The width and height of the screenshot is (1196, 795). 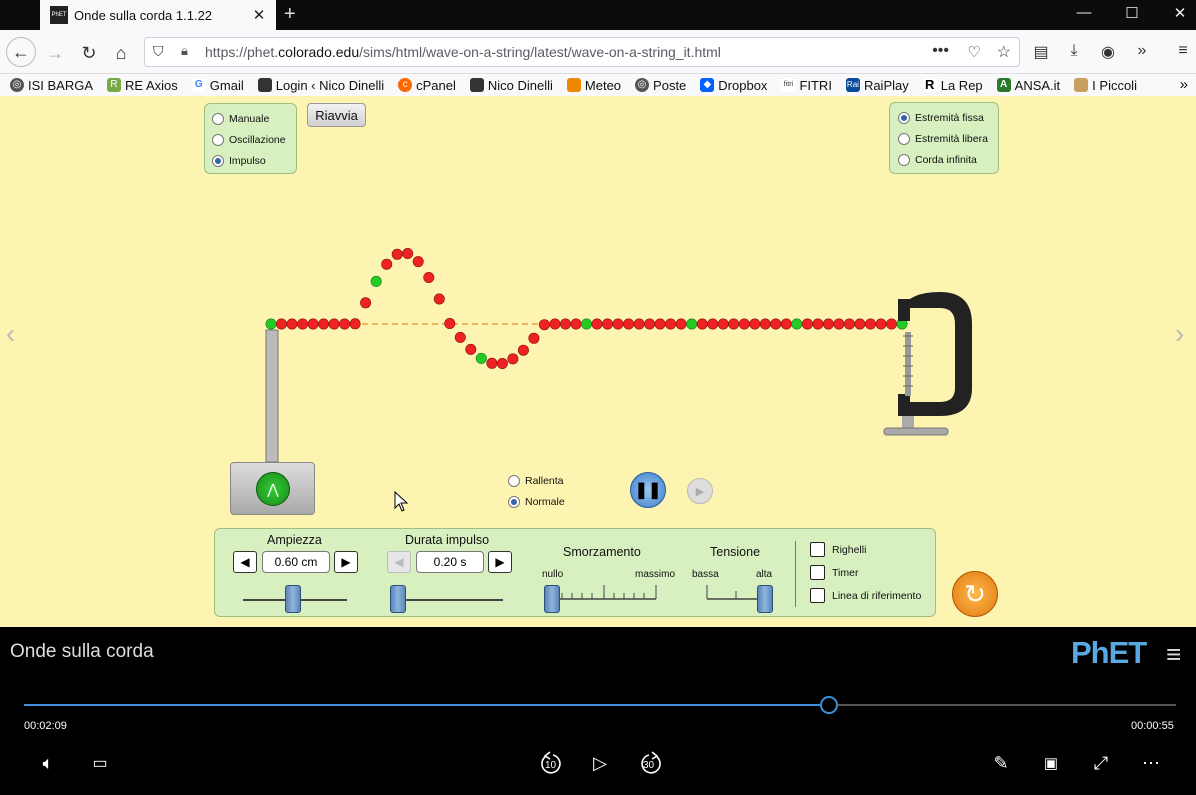 What do you see at coordinates (447, 600) in the screenshot?
I see `pulse-width-slider-track` at bounding box center [447, 600].